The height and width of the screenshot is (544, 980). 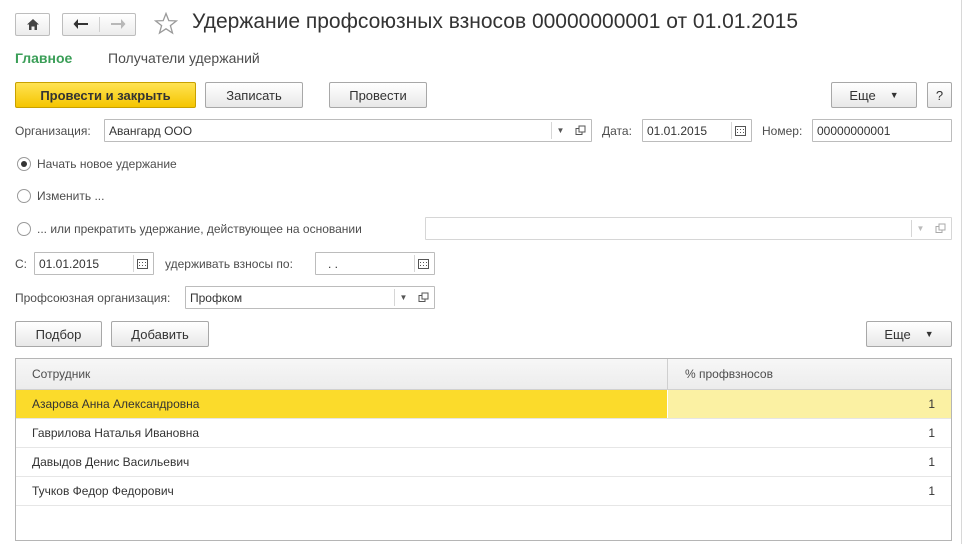 I want to click on back-button, so click(x=81, y=24).